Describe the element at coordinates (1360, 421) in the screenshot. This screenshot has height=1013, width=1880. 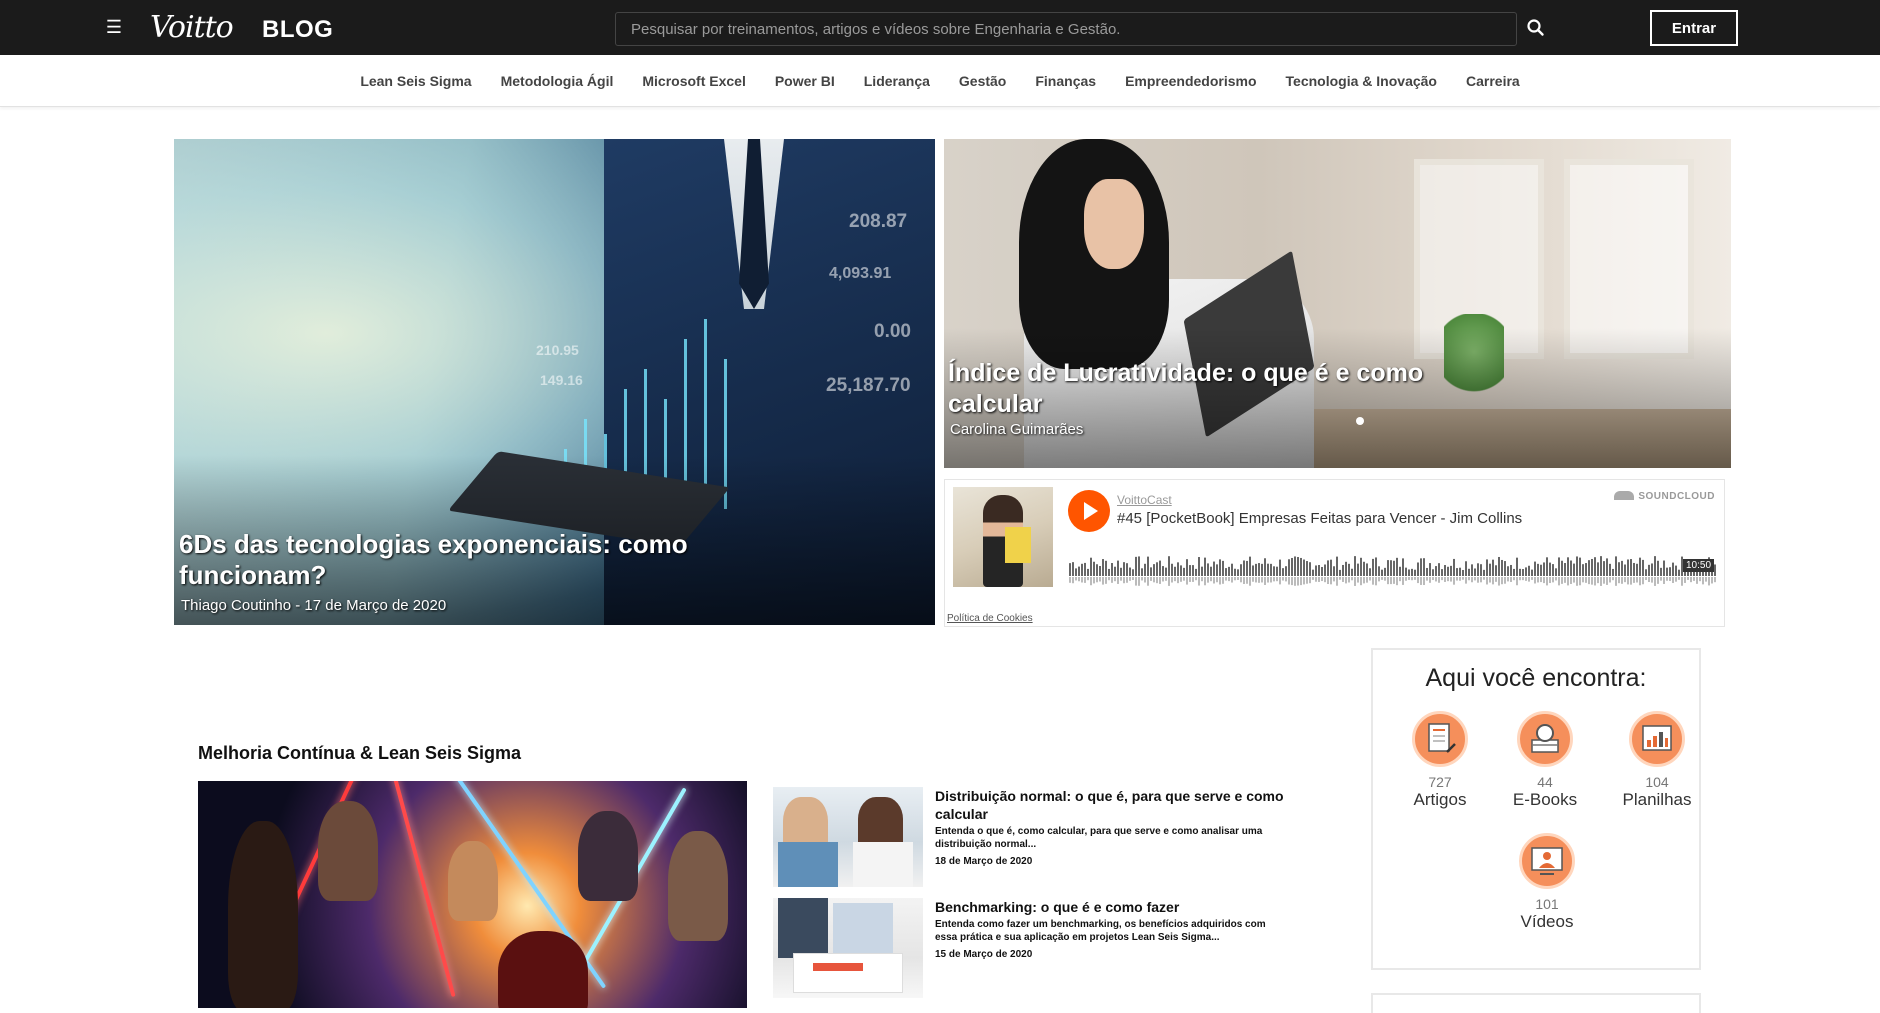
I see `carousel-dot` at that location.